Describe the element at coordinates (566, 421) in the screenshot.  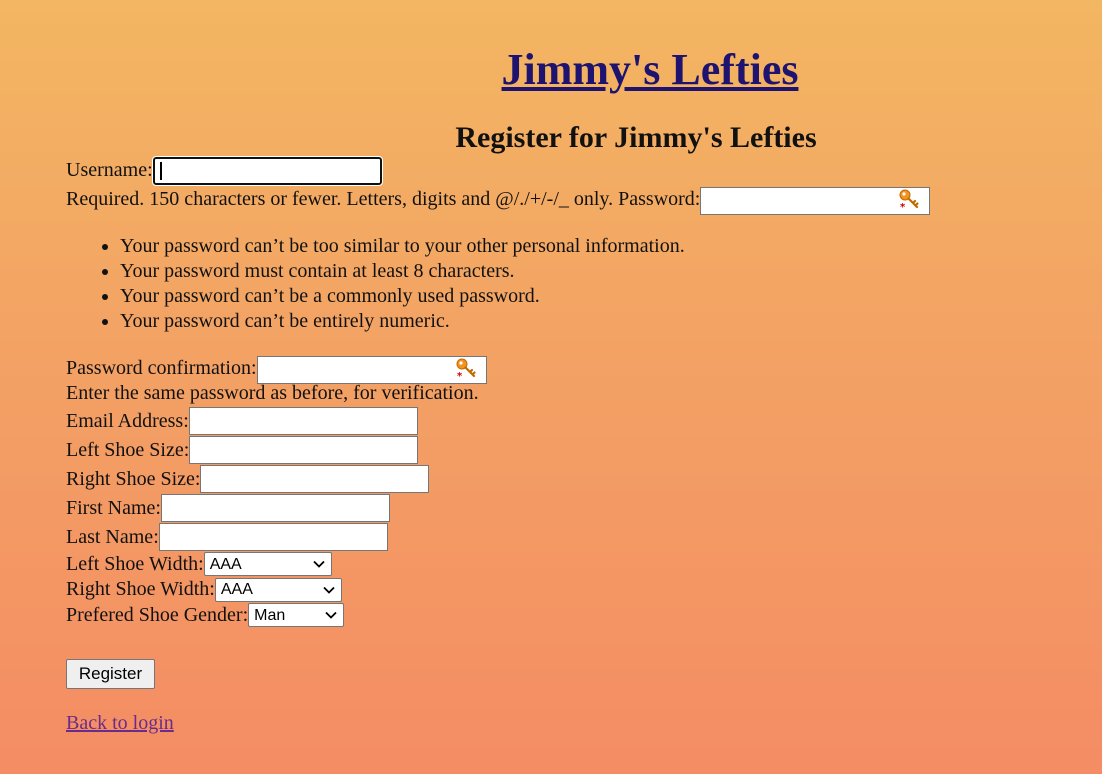
I see `email-row: Email Address:` at that location.